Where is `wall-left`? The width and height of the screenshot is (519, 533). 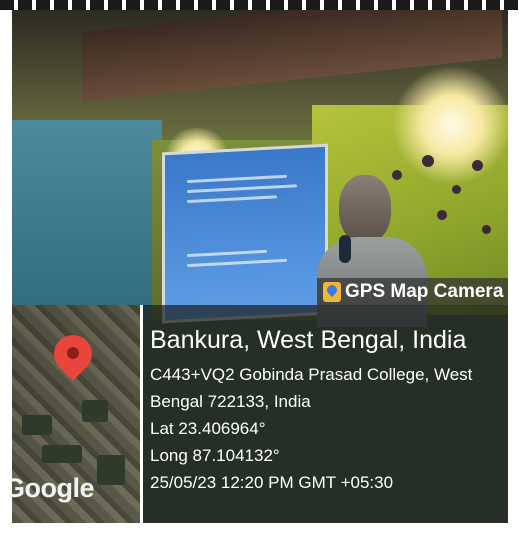
wall-left is located at coordinates (87, 220).